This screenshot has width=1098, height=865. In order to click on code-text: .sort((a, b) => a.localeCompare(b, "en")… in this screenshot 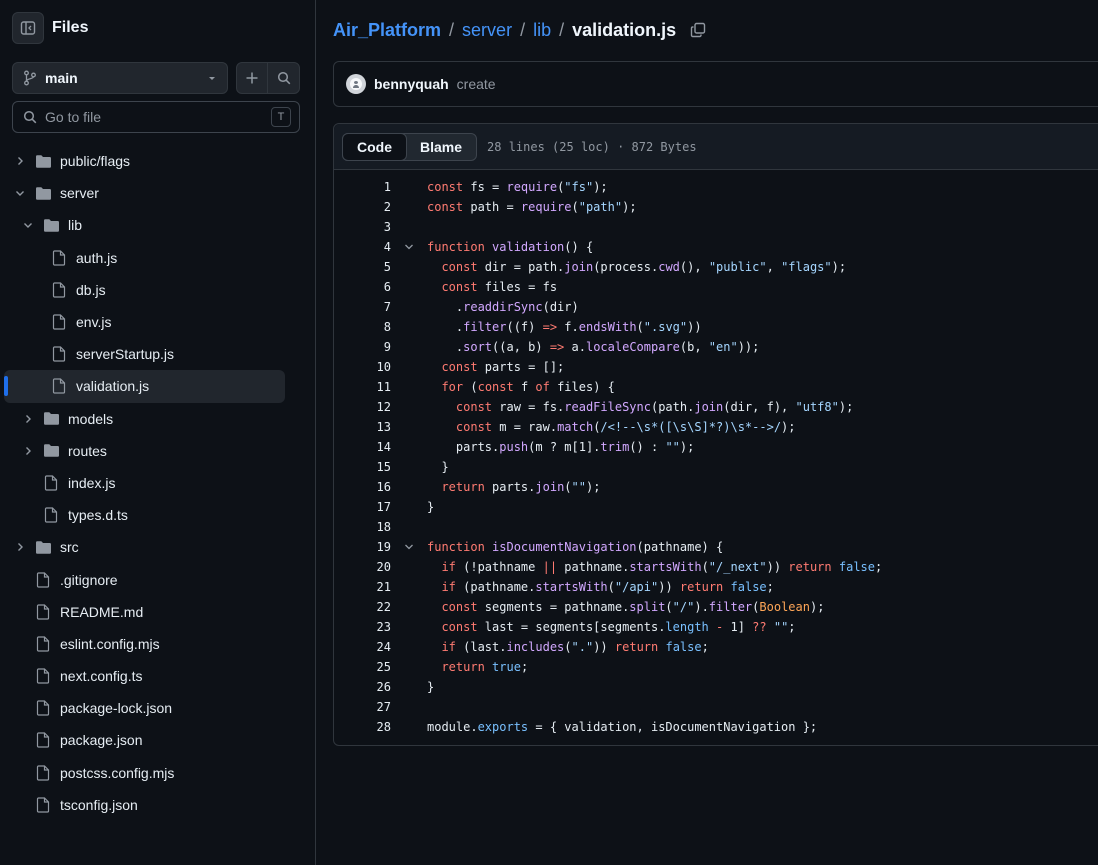, I will do `click(593, 347)`.